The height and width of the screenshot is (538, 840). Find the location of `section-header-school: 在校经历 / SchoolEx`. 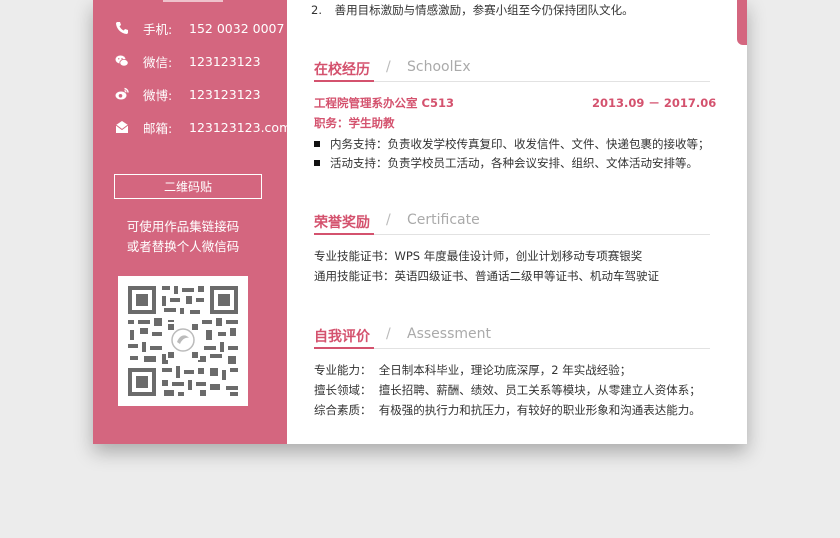

section-header-school: 在校经历 / SchoolEx is located at coordinates (512, 73).